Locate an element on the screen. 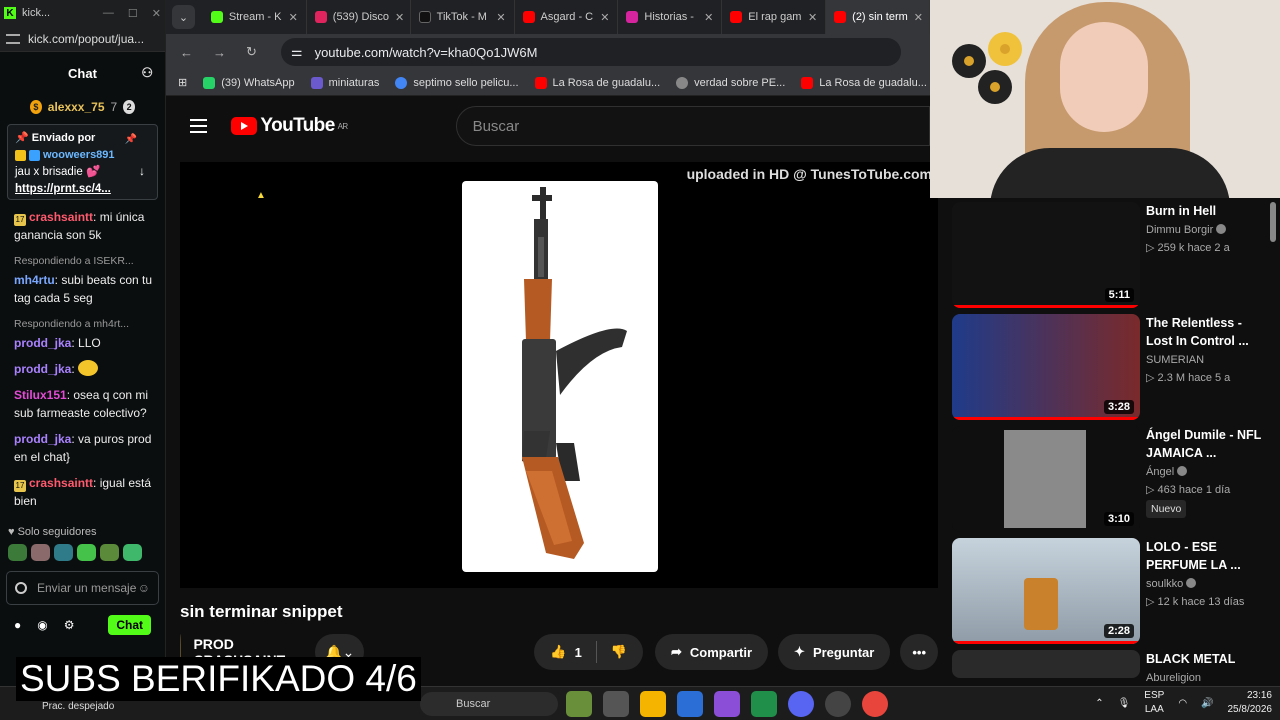 This screenshot has width=1280, height=720. excel-icon is located at coordinates (764, 704).